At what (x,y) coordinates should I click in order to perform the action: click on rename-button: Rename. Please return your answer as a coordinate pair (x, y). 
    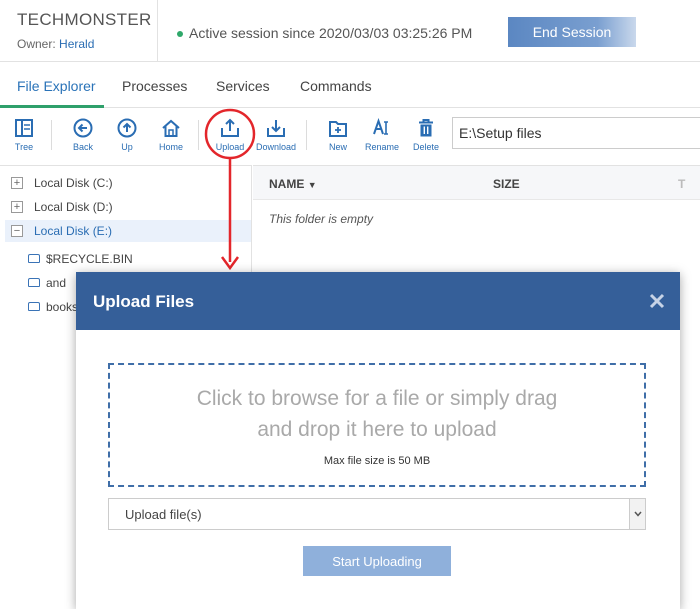
    Looking at the image, I should click on (382, 135).